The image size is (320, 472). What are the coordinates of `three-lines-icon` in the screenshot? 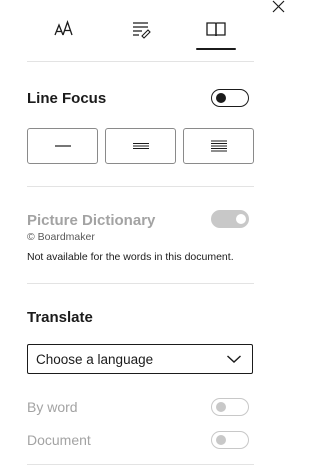 It's located at (140, 146).